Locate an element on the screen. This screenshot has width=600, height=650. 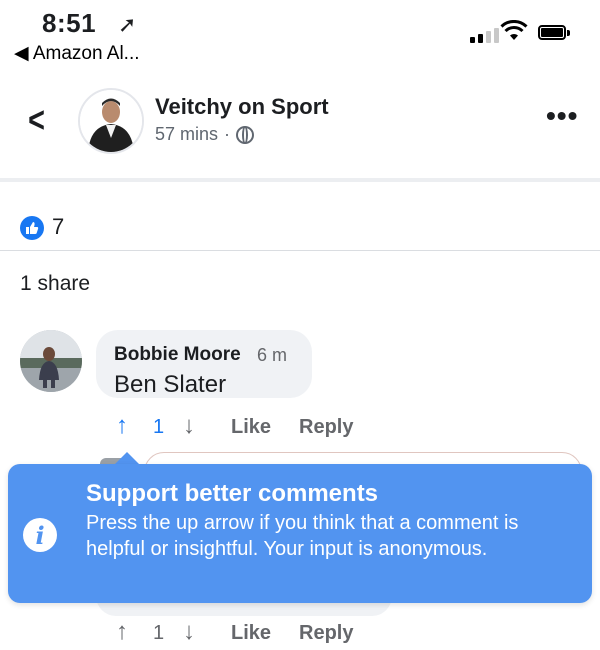
tooltip-title: Support better comments is located at coordinates (232, 493).